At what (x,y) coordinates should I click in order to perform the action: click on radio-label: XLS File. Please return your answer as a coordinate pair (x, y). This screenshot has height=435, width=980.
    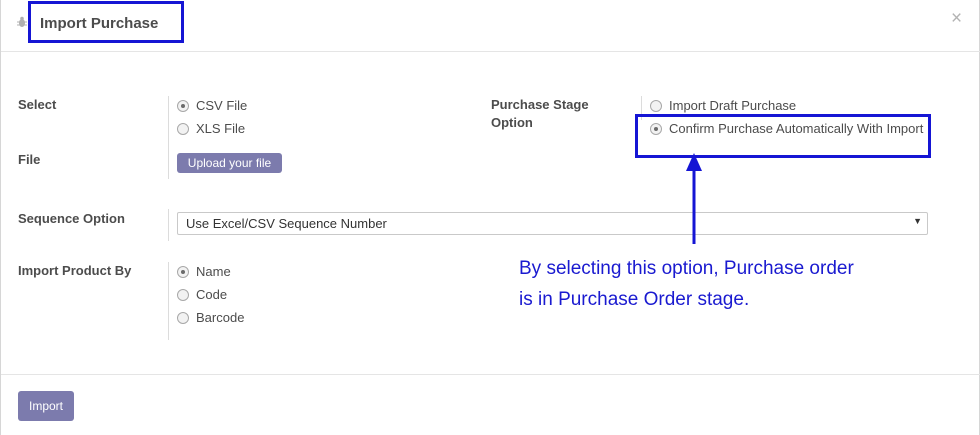
    Looking at the image, I should click on (221, 128).